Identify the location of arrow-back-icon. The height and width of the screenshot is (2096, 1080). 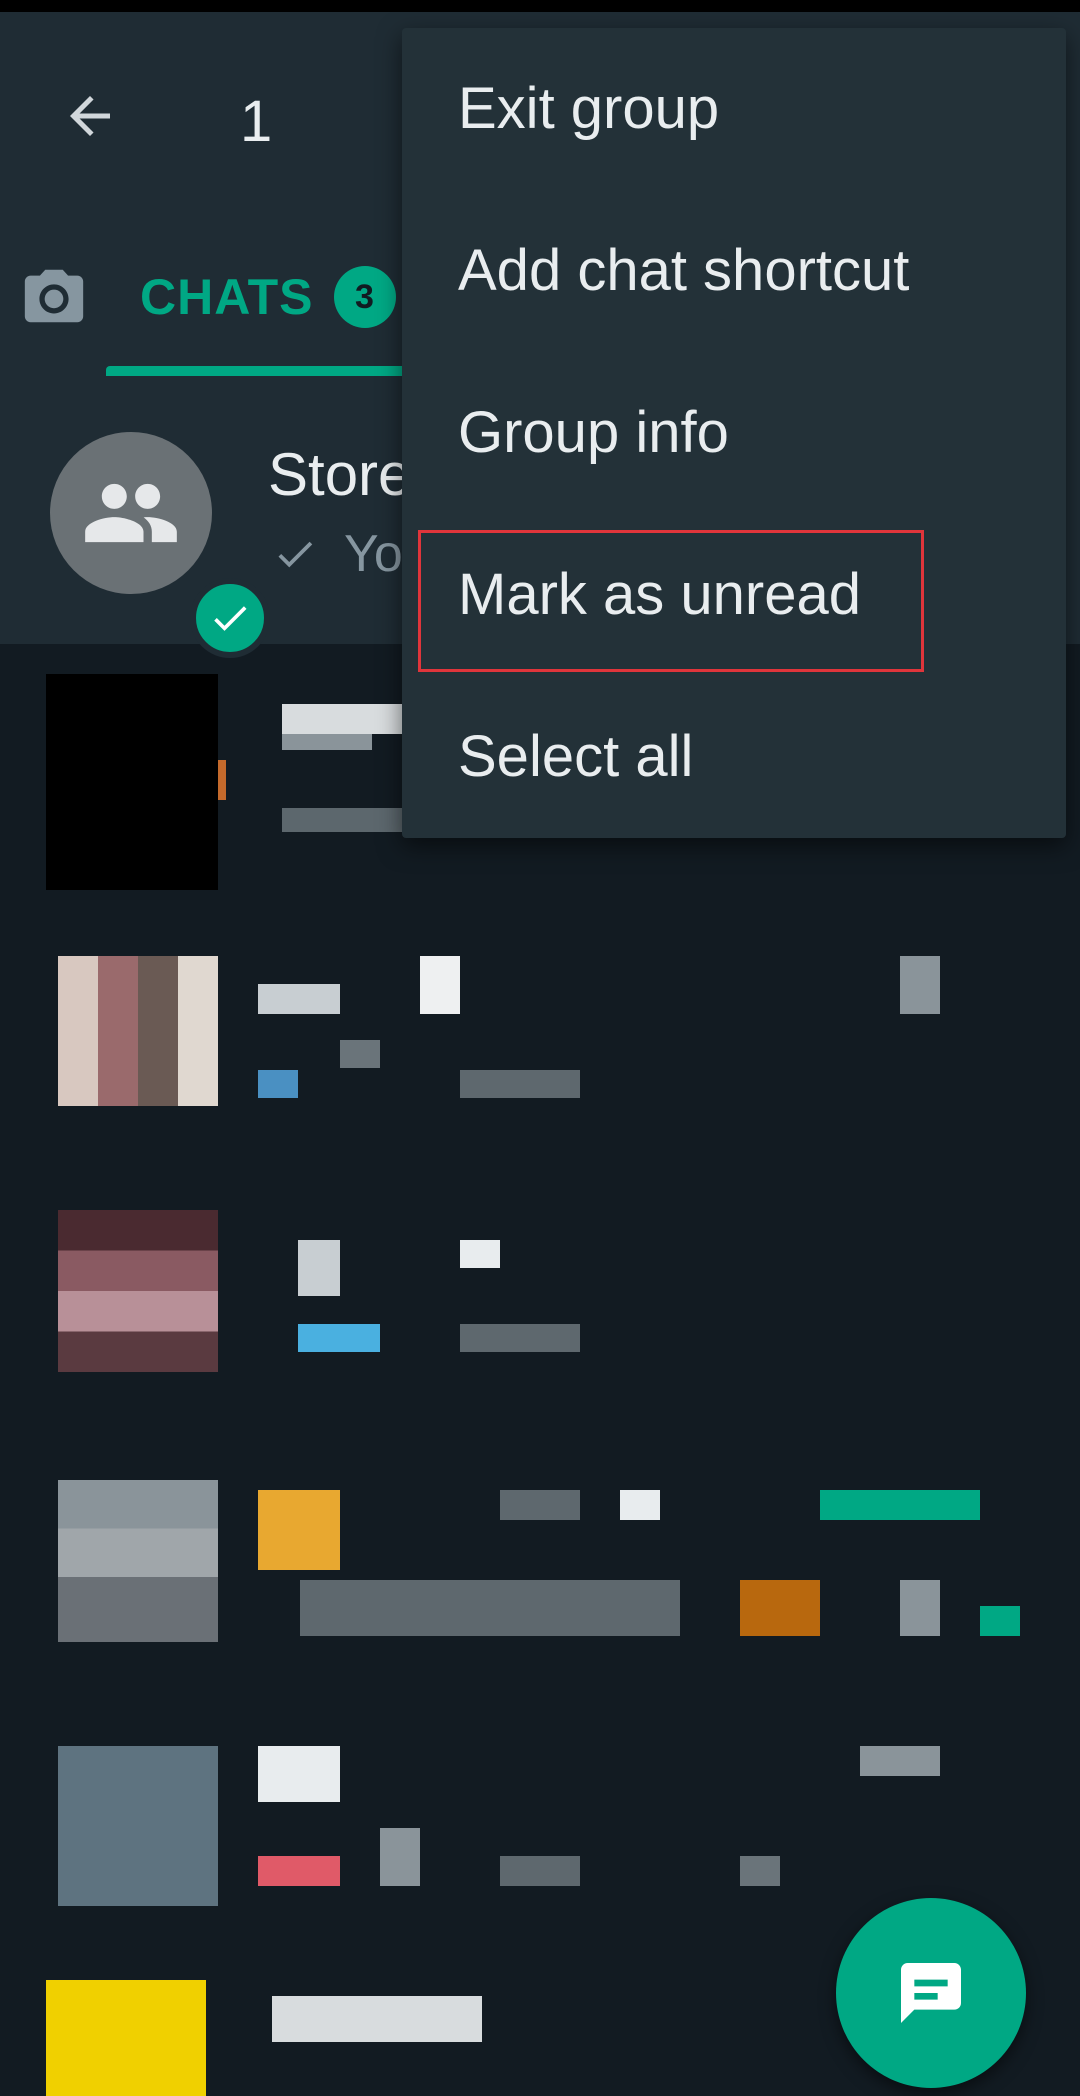
(90, 116).